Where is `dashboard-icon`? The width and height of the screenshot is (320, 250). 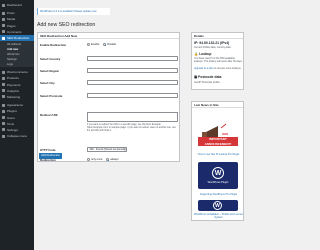
dashboard-icon is located at coordinates (3, 5).